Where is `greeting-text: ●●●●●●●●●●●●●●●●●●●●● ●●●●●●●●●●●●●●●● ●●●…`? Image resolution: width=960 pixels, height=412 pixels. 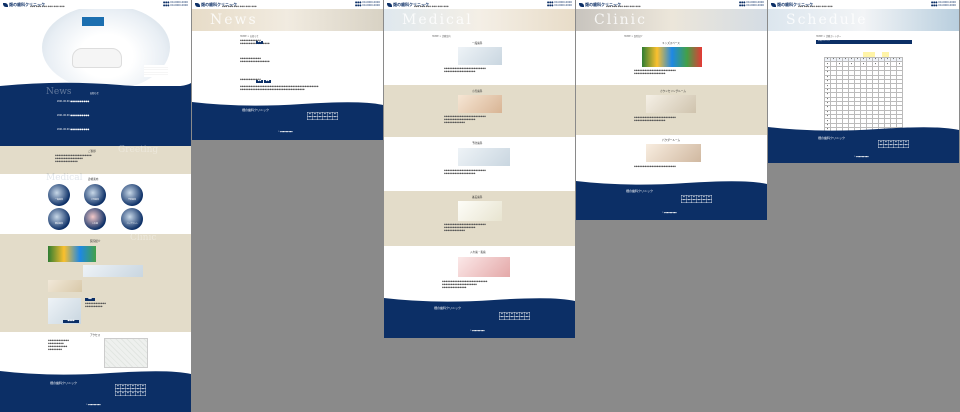
greeting-text: ●●●●●●●●●●●●●●●●●●●●● ●●●●●●●●●●●●●●●● ●●●… is located at coordinates (73, 159).